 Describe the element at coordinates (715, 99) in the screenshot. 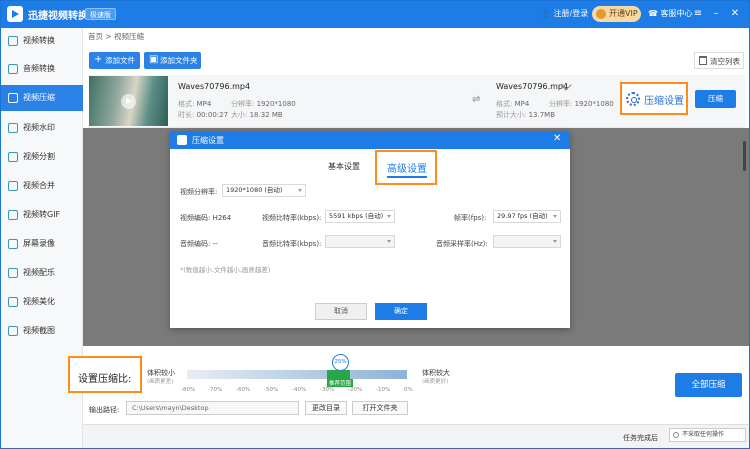

I see `compress-button: 压缩` at that location.